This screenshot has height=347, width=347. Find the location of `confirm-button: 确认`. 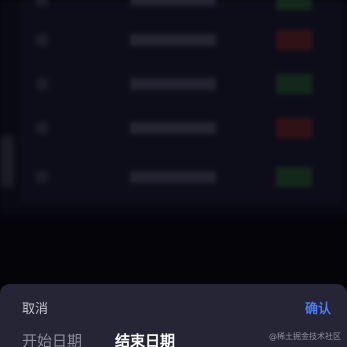

confirm-button: 确认 is located at coordinates (318, 307).